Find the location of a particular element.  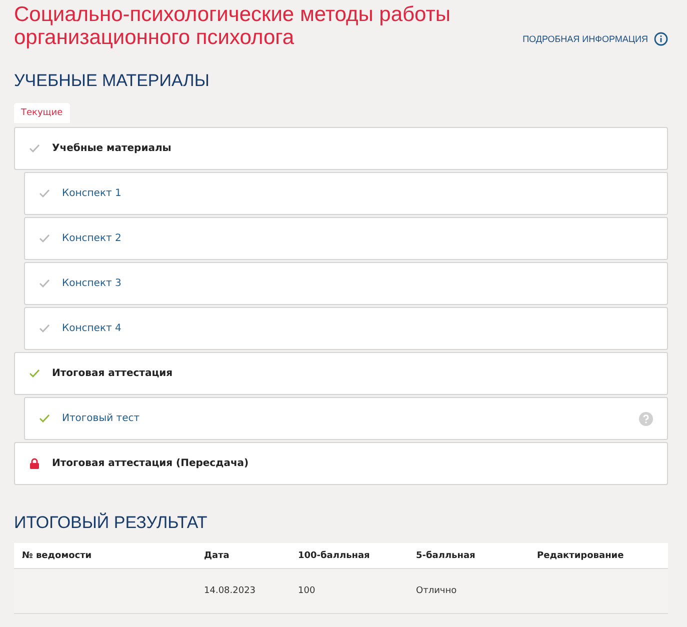

help-icon is located at coordinates (646, 419).